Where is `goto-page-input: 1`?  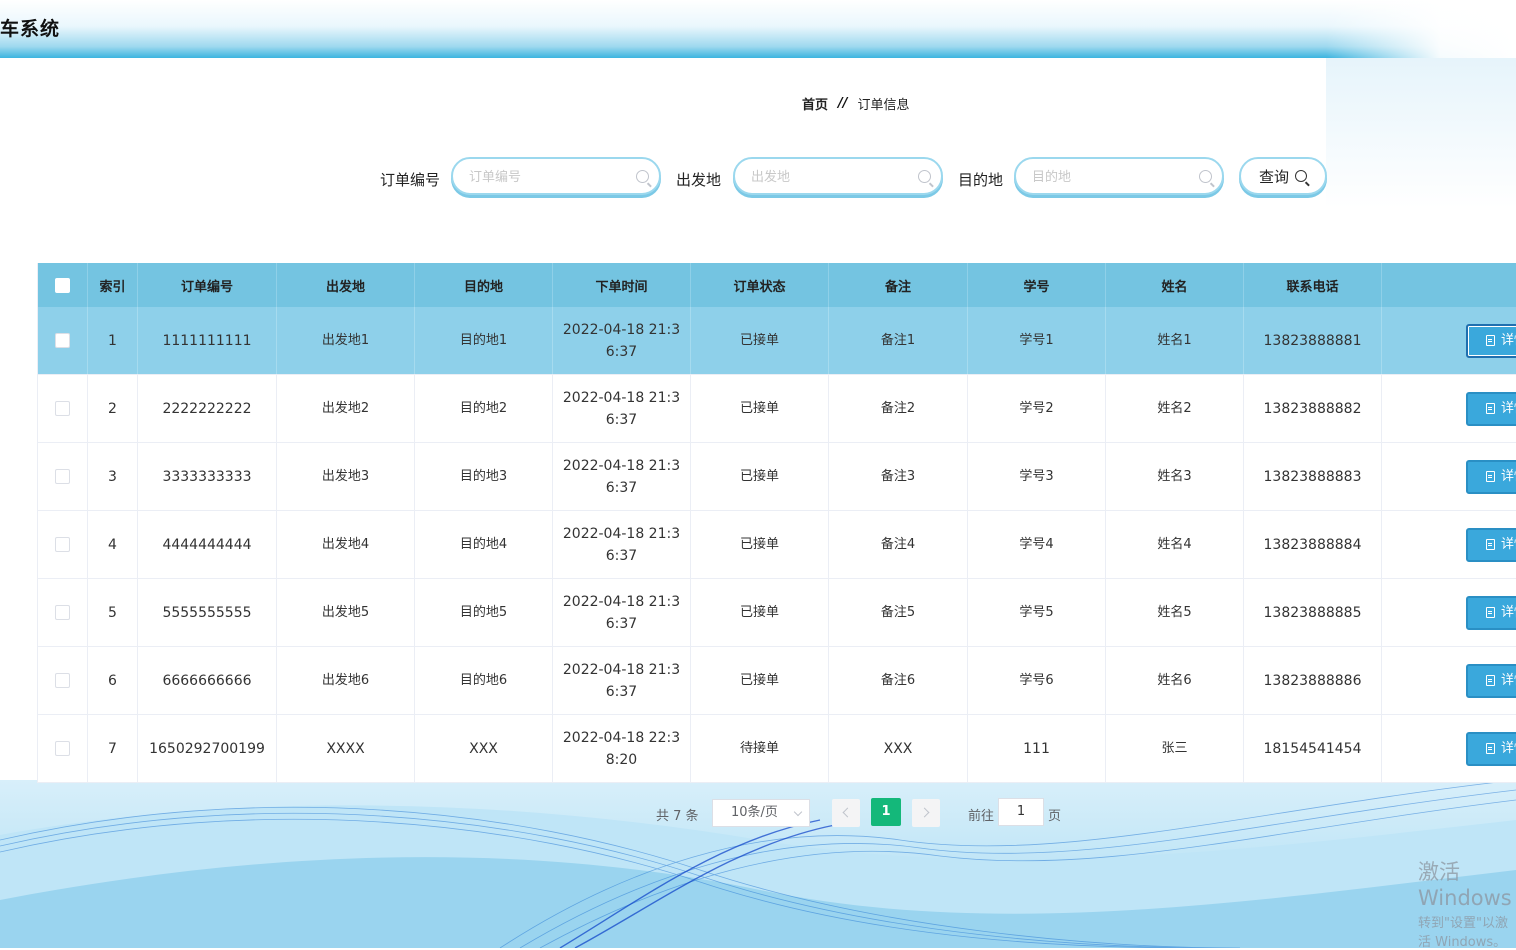
goto-page-input: 1 is located at coordinates (1021, 812).